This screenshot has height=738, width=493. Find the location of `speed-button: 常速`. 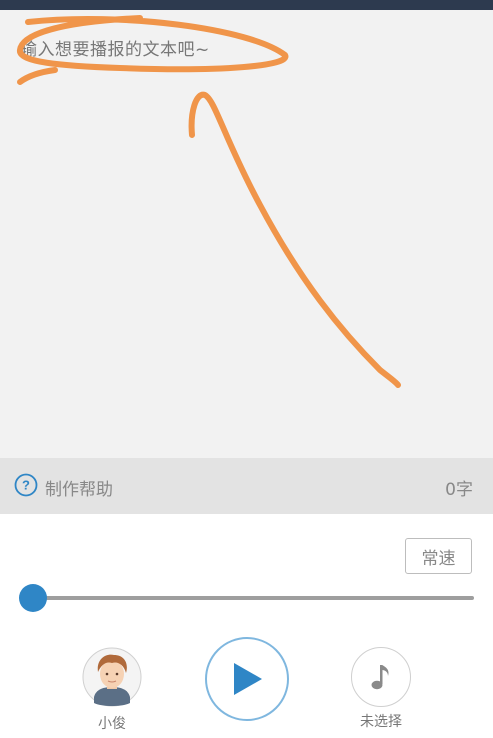

speed-button: 常速 is located at coordinates (438, 556).